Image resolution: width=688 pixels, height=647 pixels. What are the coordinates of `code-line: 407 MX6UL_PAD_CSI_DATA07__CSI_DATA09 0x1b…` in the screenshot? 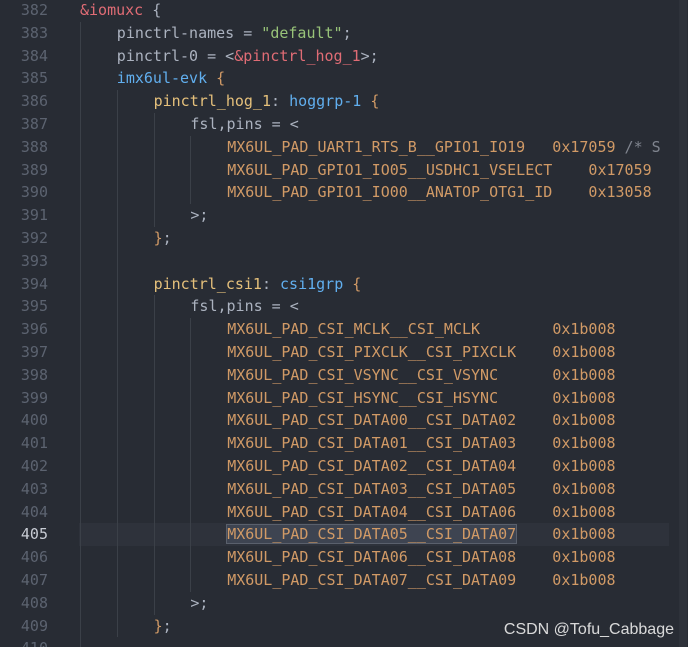 It's located at (344, 580).